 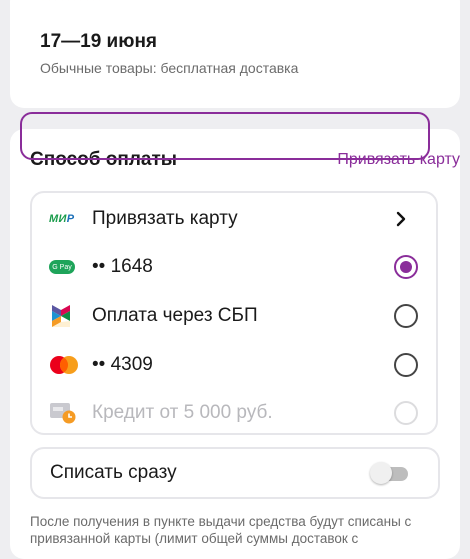 What do you see at coordinates (61, 316) in the screenshot?
I see `sbp-icon` at bounding box center [61, 316].